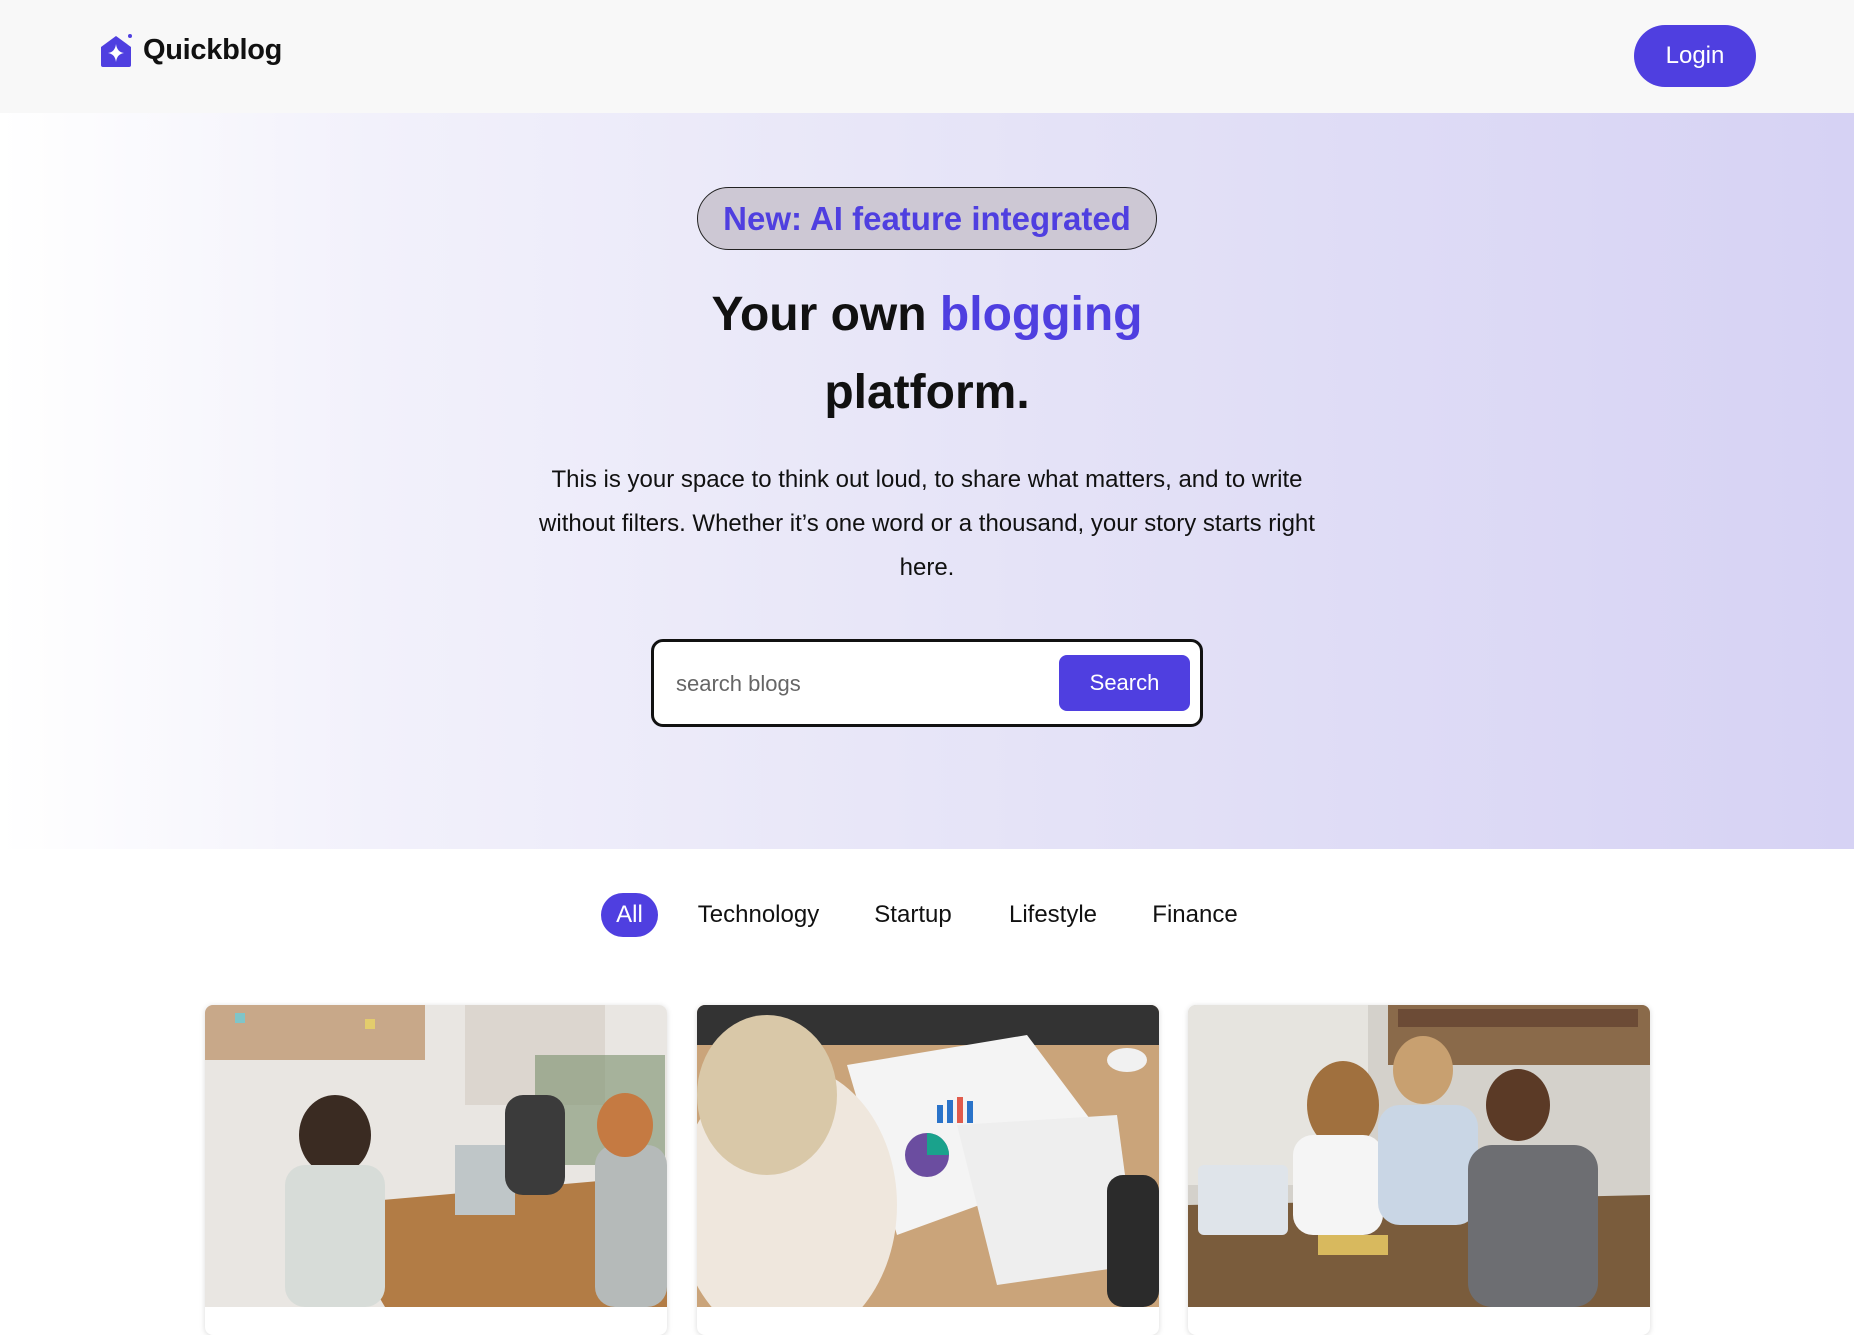 The height and width of the screenshot is (1335, 1854). What do you see at coordinates (1695, 56) in the screenshot?
I see `login-button: Login` at bounding box center [1695, 56].